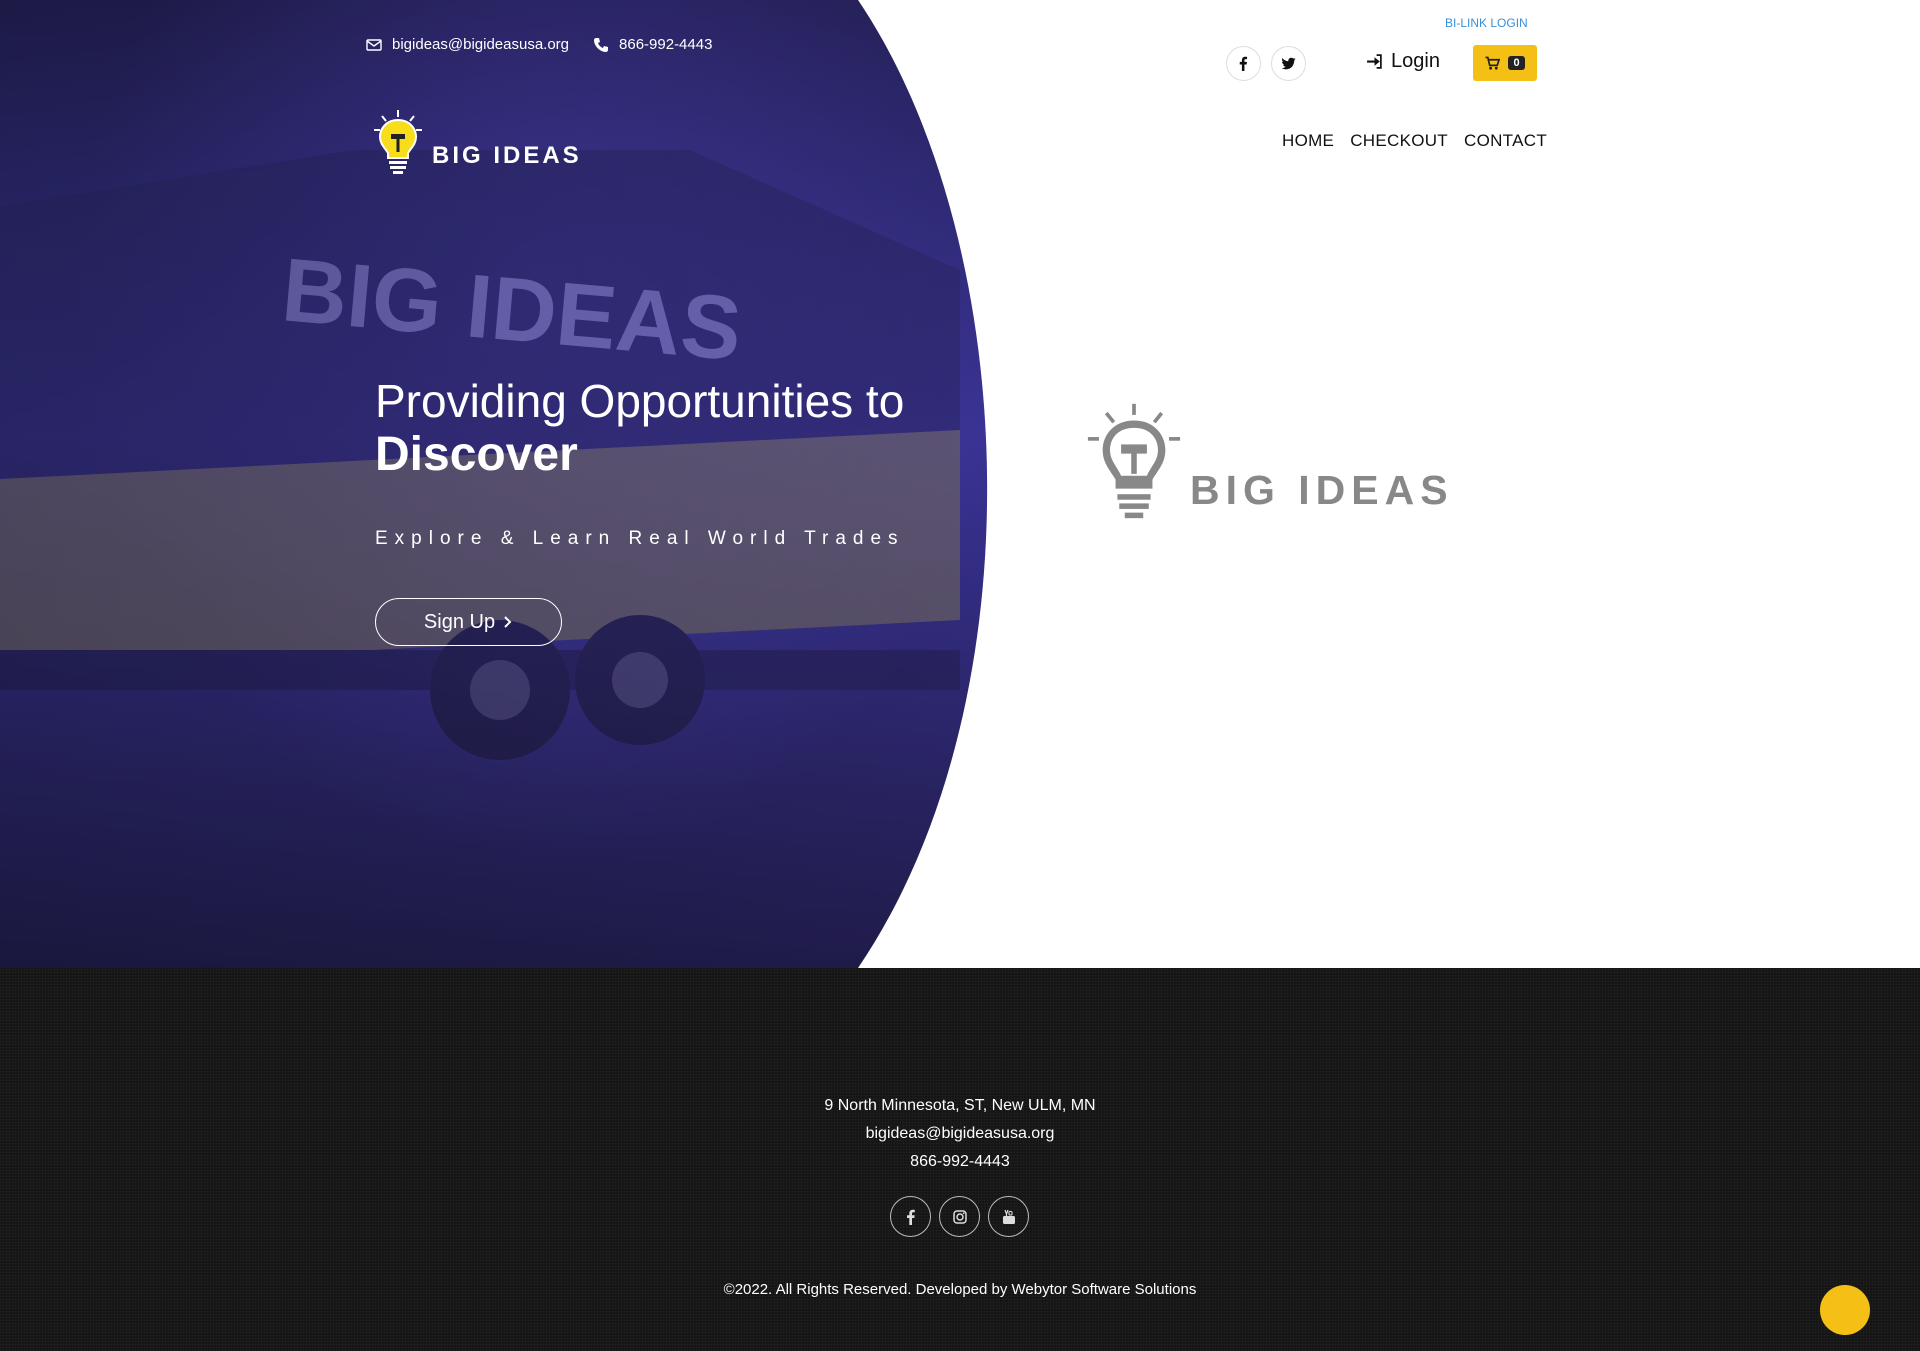  I want to click on phone-icon, so click(601, 44).